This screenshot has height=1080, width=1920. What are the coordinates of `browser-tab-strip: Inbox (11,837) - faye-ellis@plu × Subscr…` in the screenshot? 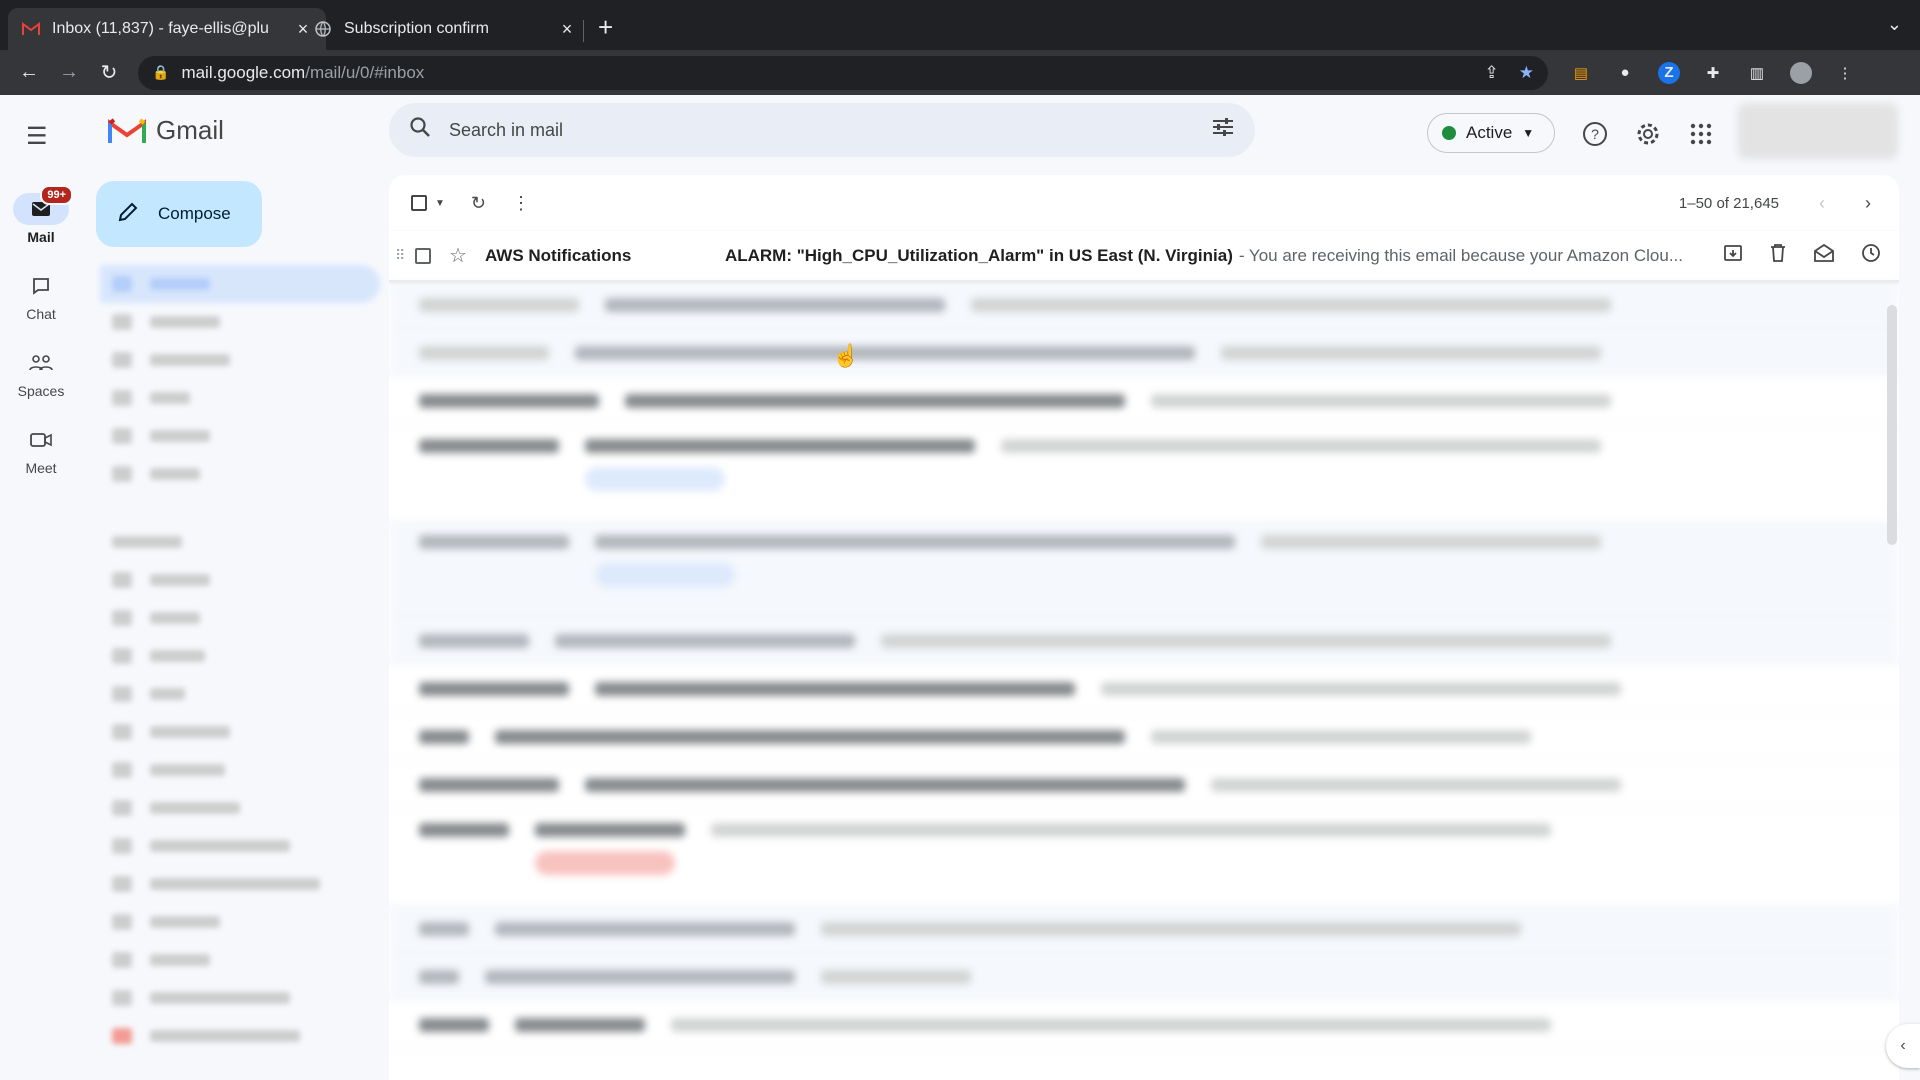 It's located at (960, 25).